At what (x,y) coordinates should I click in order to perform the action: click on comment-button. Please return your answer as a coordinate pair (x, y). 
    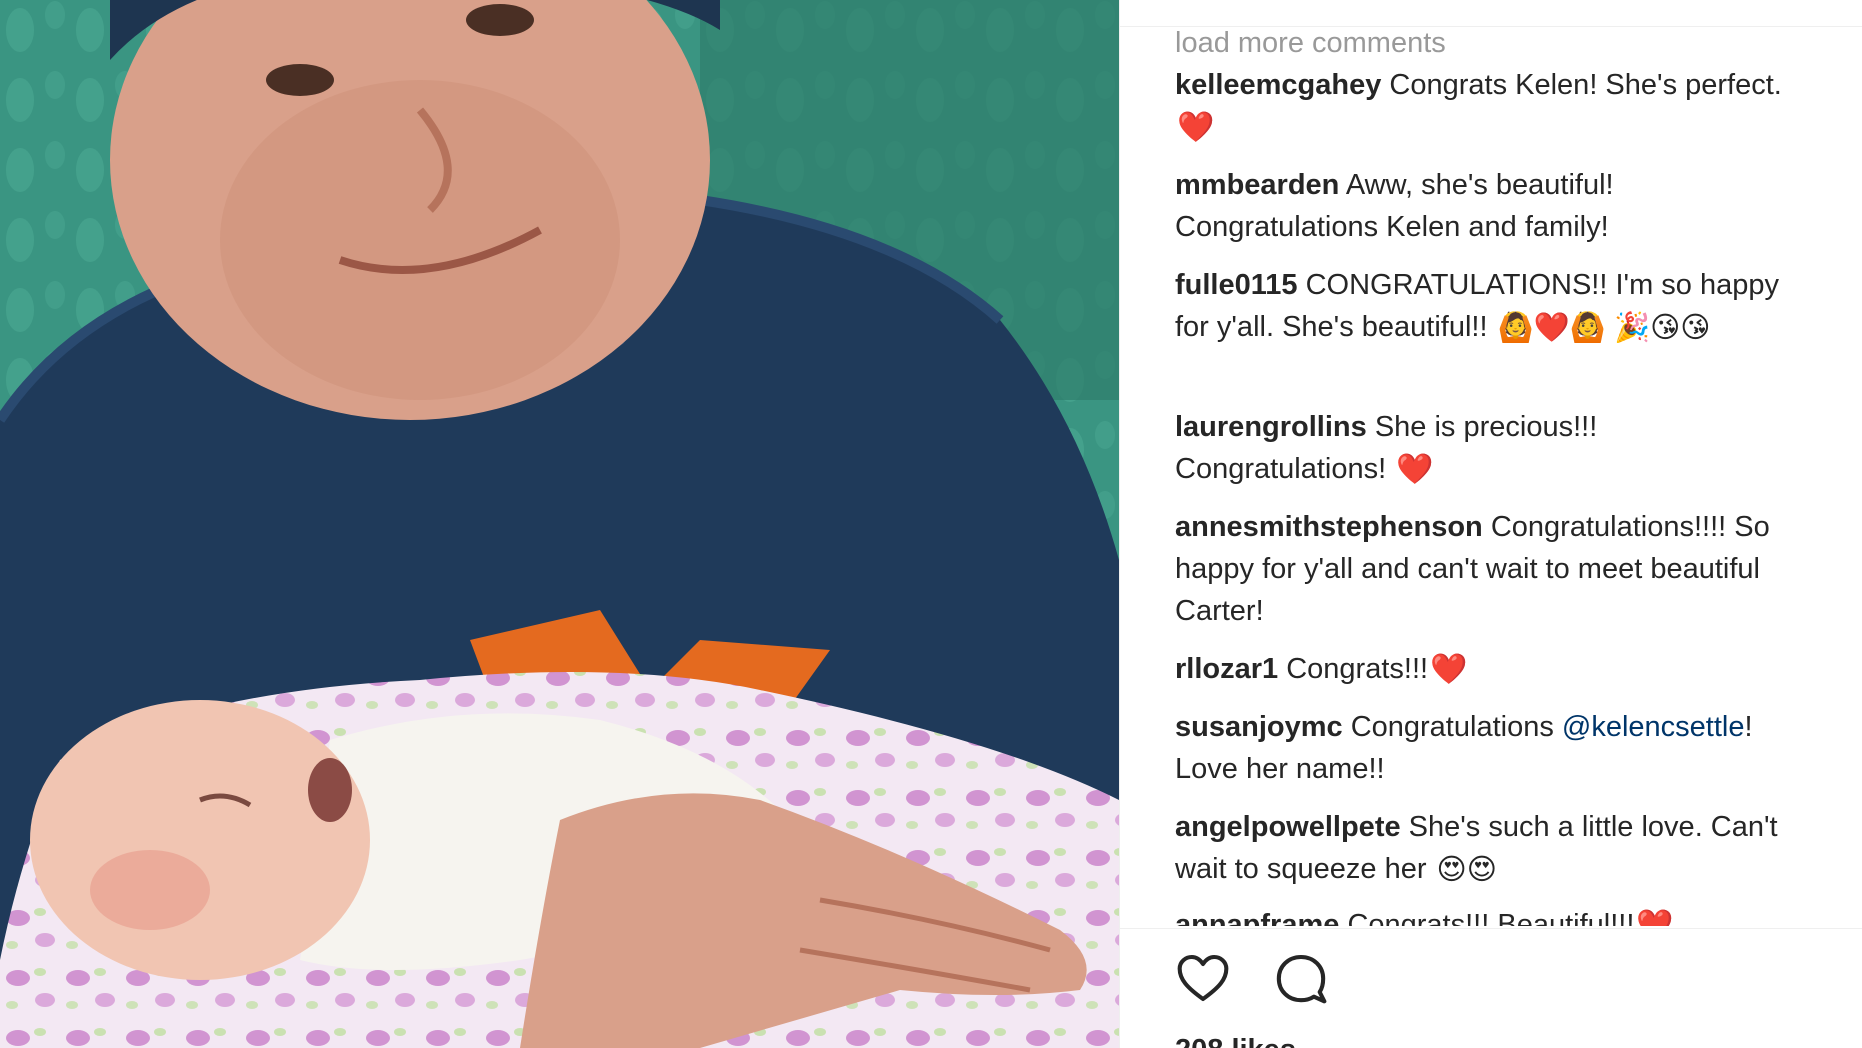
    Looking at the image, I should click on (1303, 980).